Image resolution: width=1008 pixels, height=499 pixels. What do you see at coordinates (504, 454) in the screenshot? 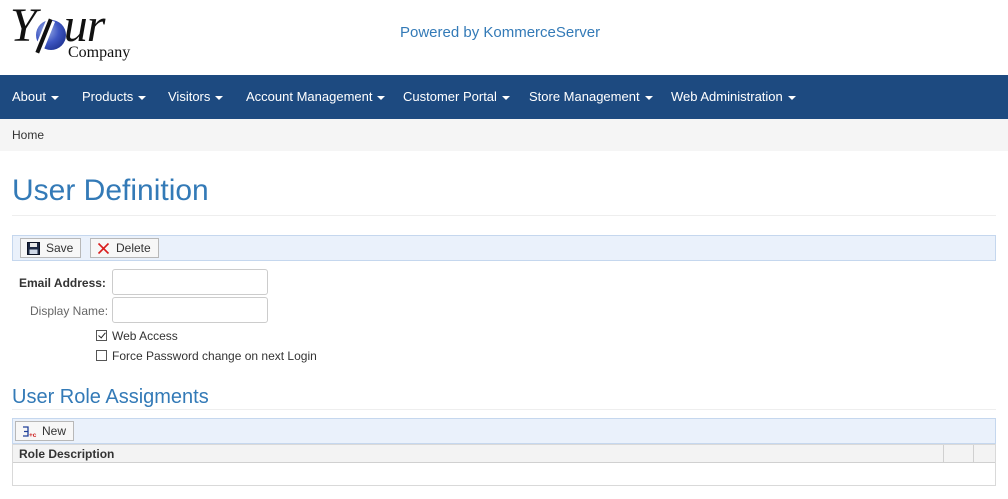
I see `table-header-row: Role Description` at bounding box center [504, 454].